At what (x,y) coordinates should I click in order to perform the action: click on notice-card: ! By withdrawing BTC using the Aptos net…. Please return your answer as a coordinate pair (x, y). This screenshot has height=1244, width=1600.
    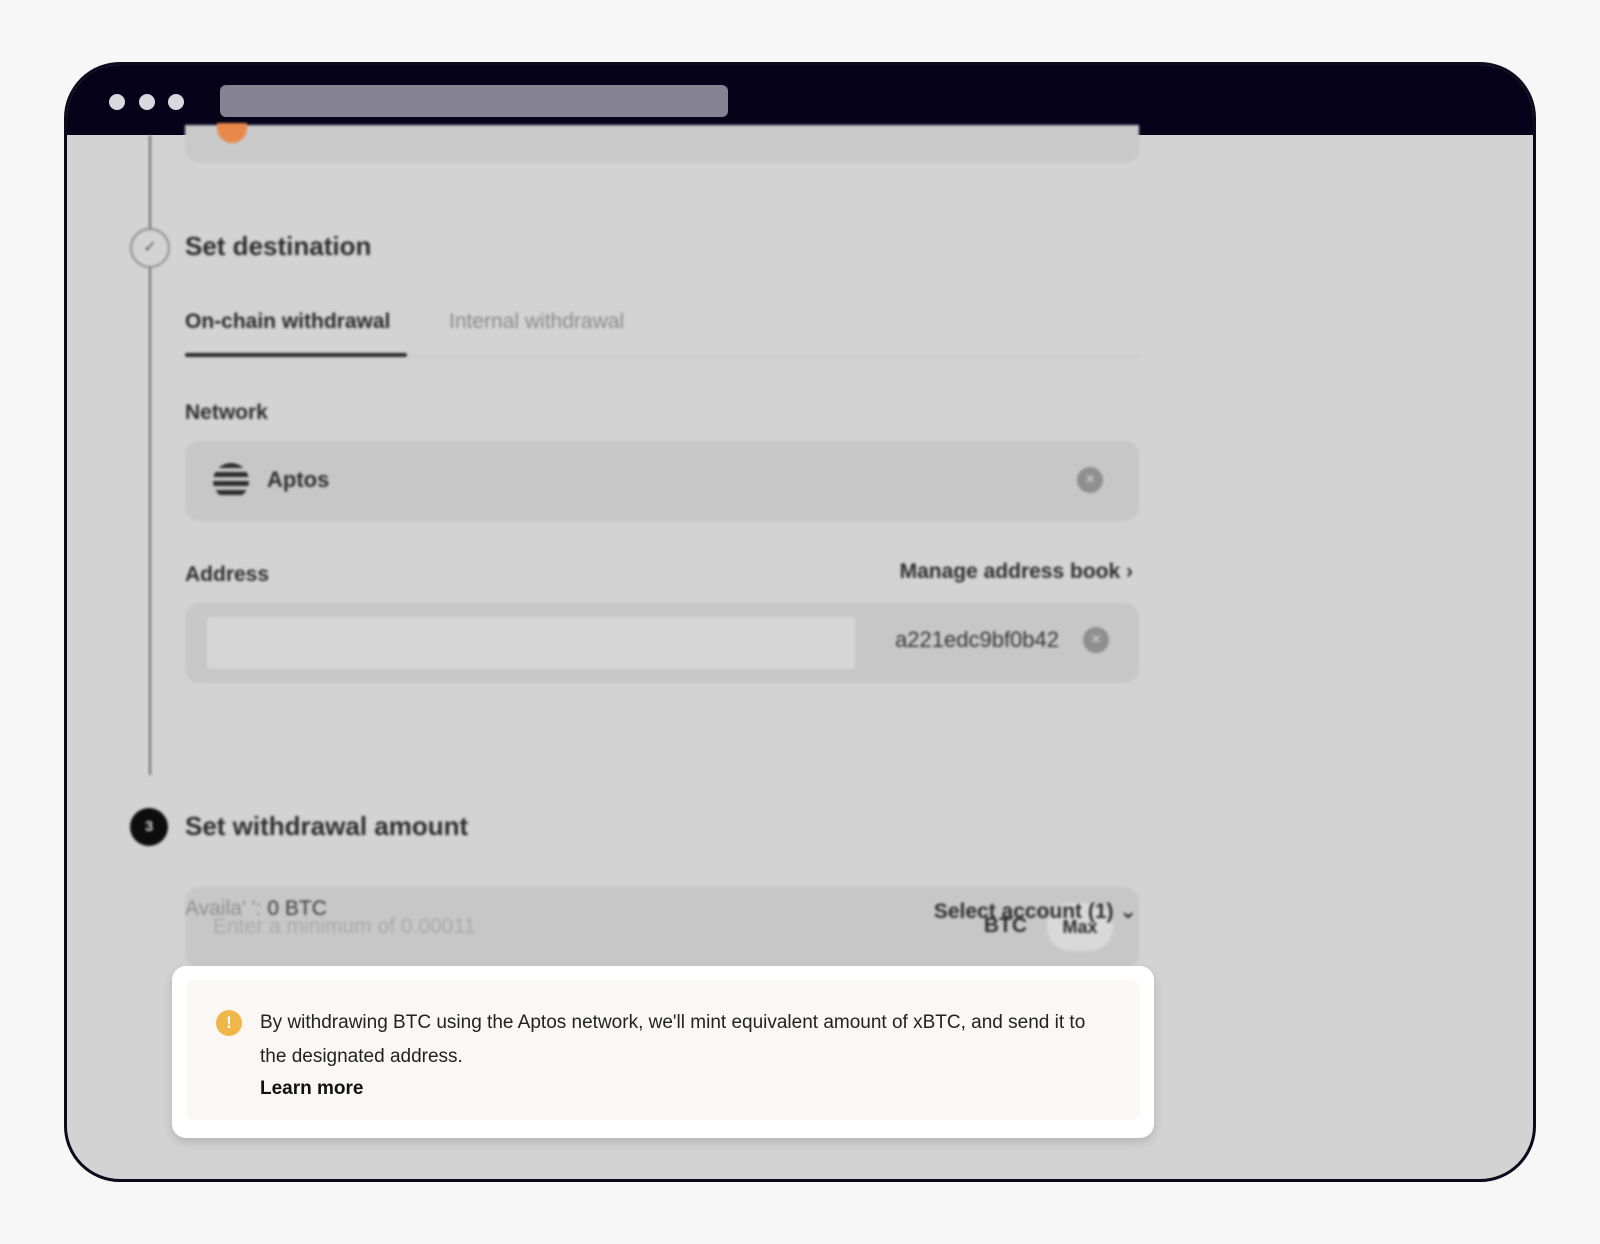
    Looking at the image, I should click on (663, 1052).